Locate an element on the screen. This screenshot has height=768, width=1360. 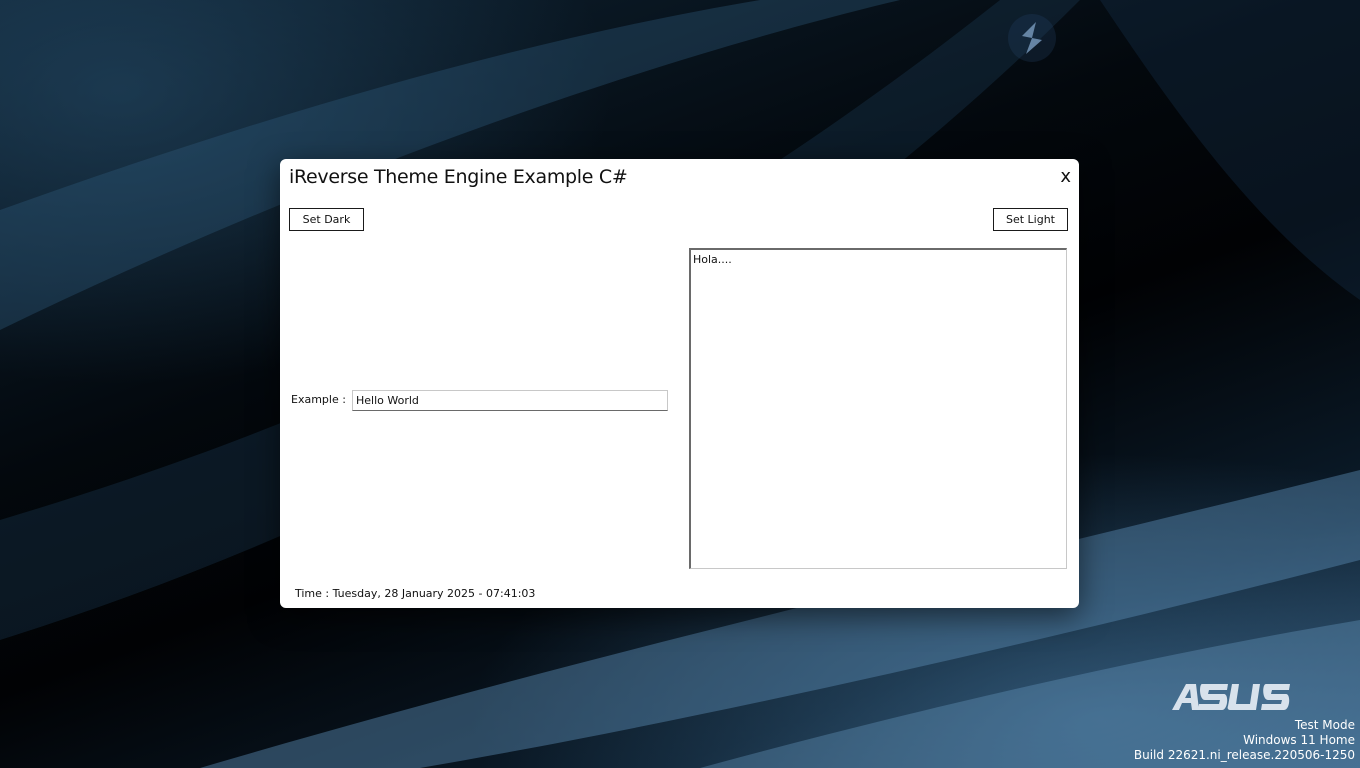
window-title: iReverse Theme Engine Example C# is located at coordinates (458, 177).